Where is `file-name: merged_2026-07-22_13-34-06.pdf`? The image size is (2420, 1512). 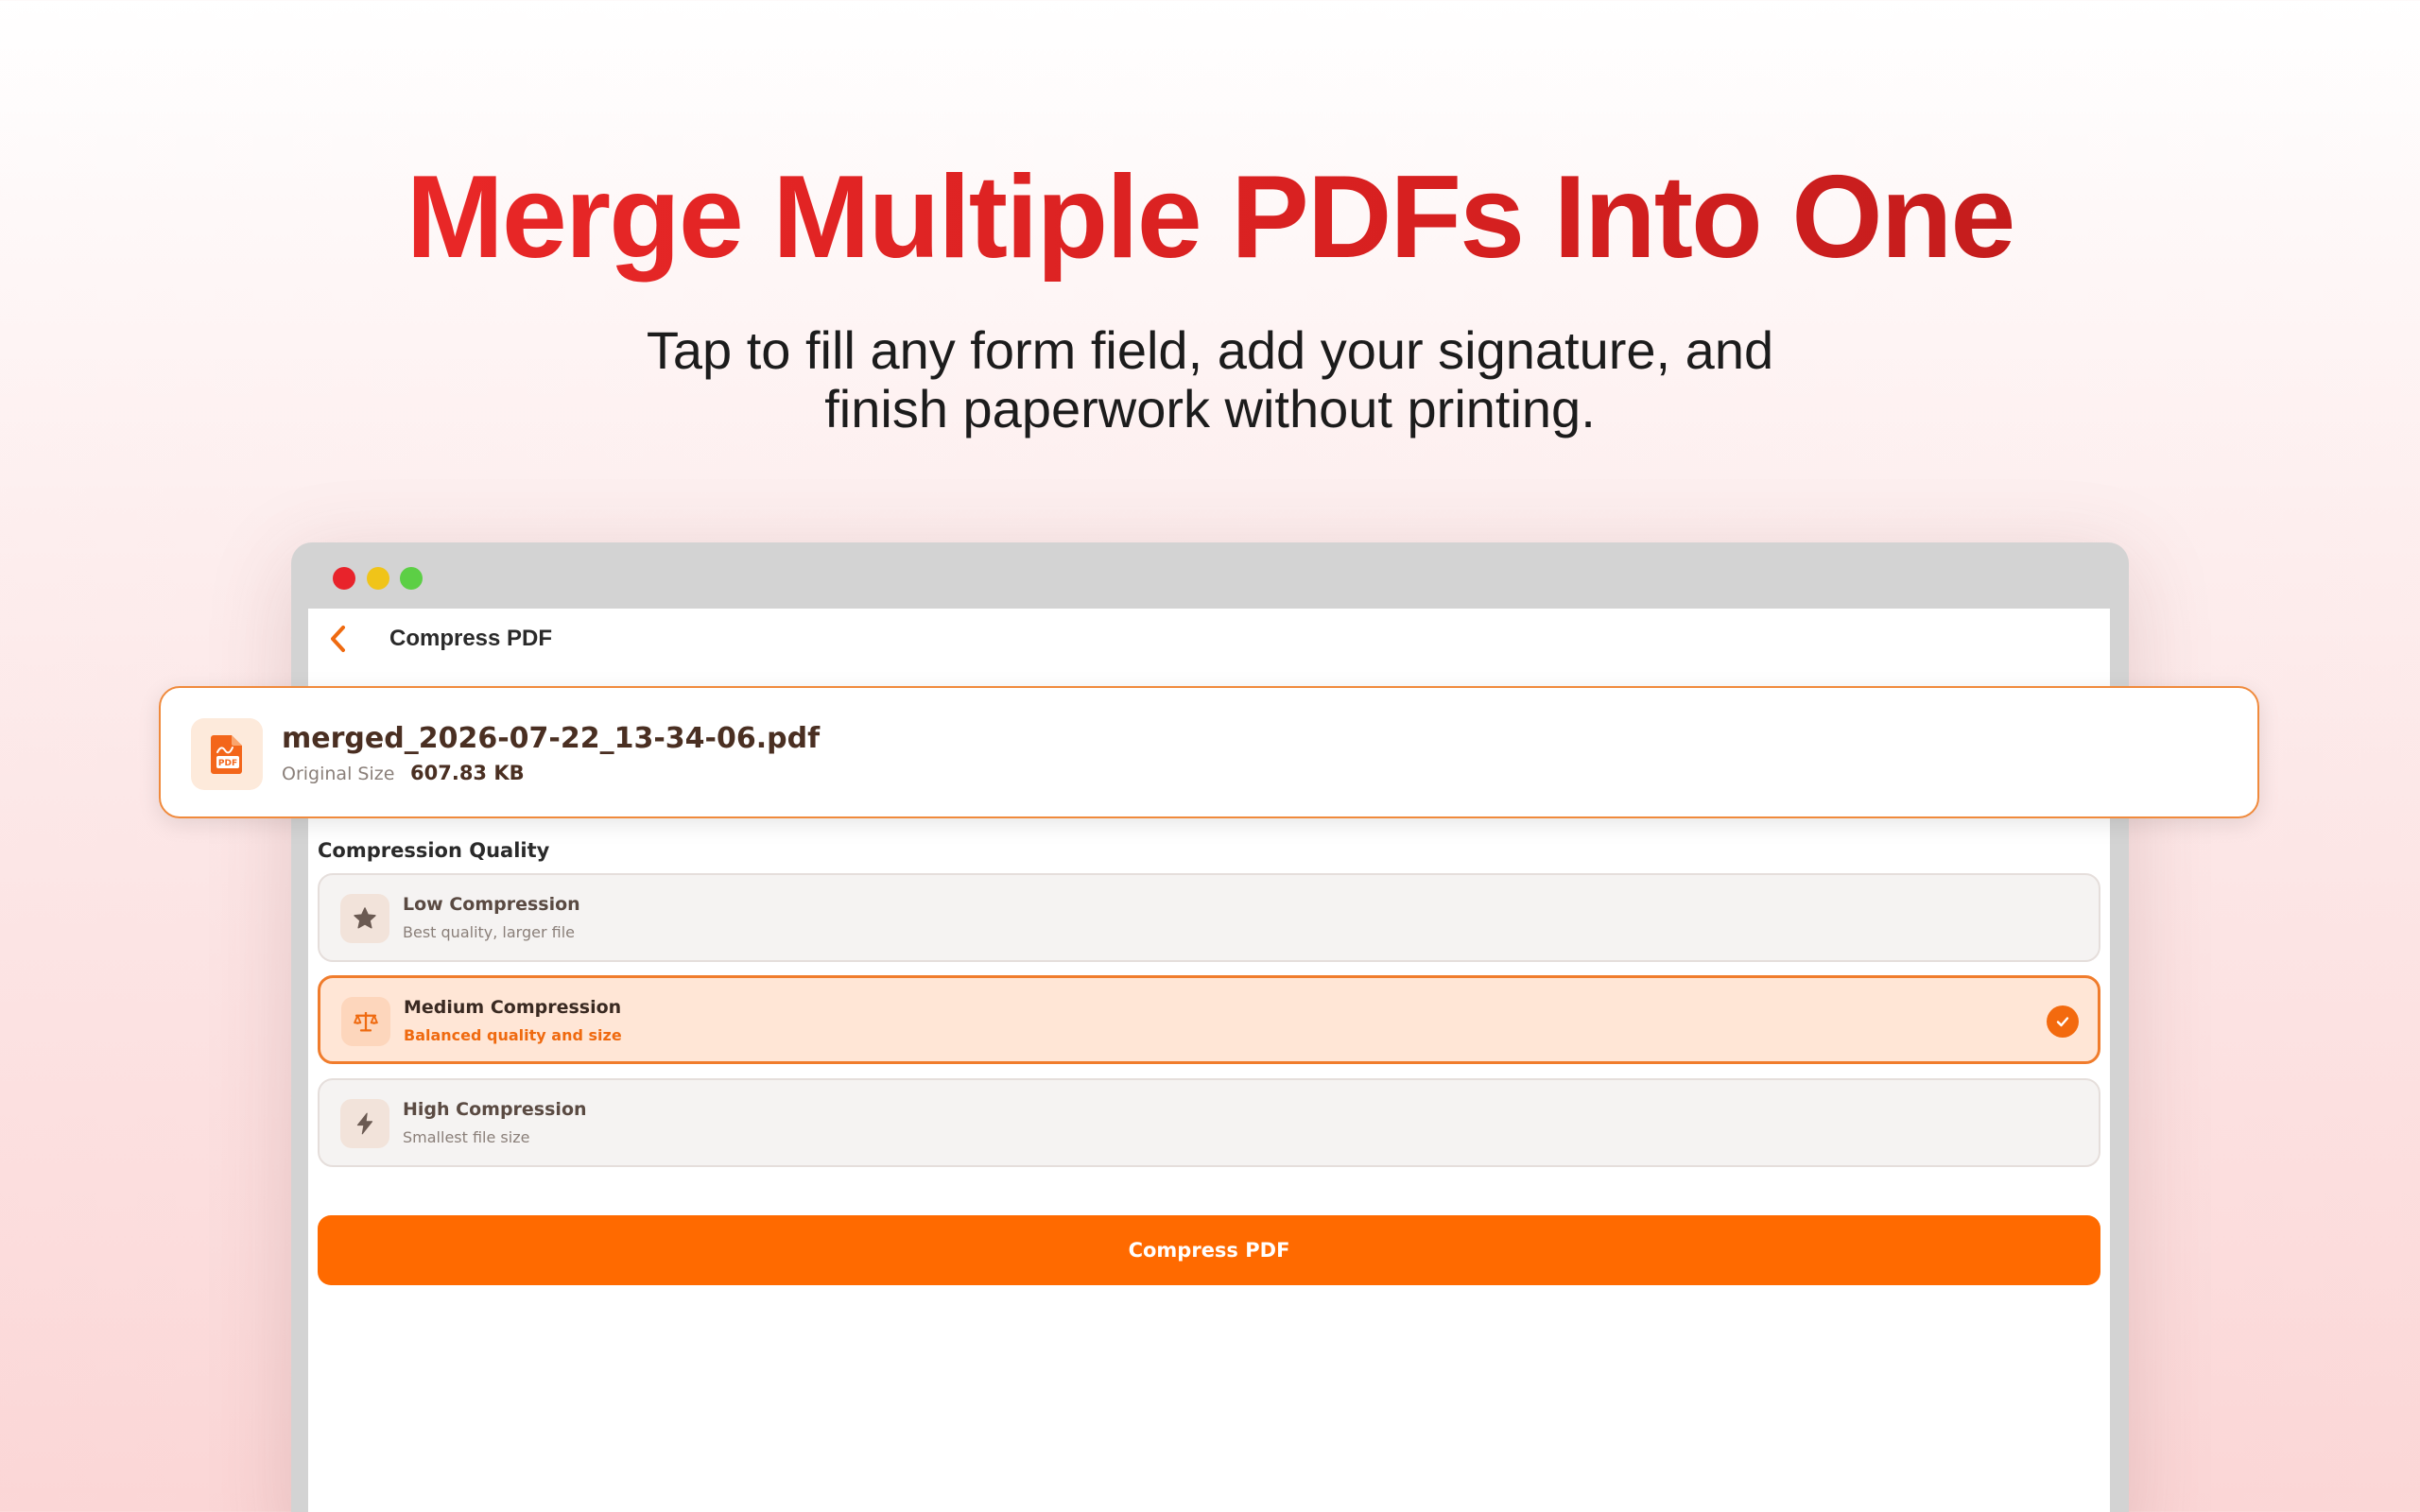
file-name: merged_2026-07-22_13-34-06.pdf is located at coordinates (551, 738).